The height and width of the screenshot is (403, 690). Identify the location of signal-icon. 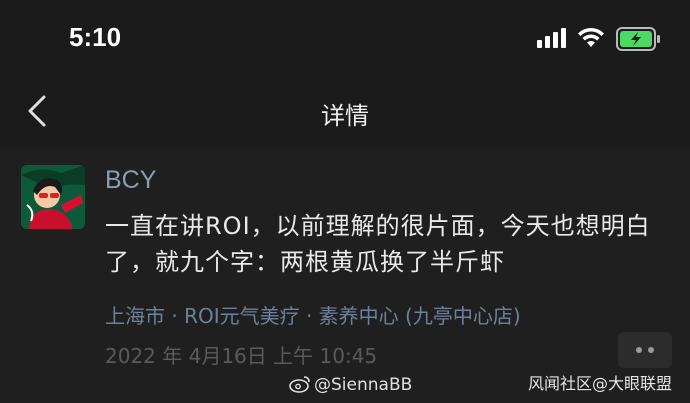
(551, 38).